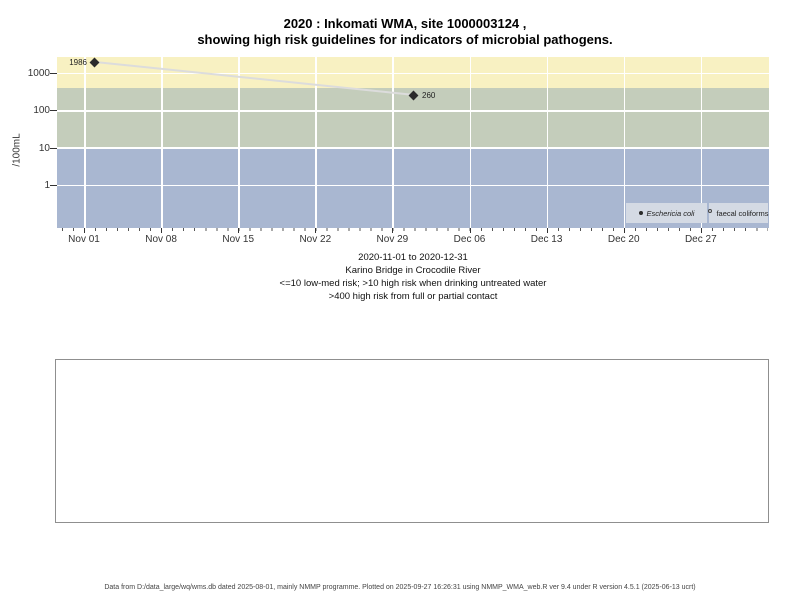  Describe the element at coordinates (47, 185) in the screenshot. I see `y-tick-label-1: 1` at that location.